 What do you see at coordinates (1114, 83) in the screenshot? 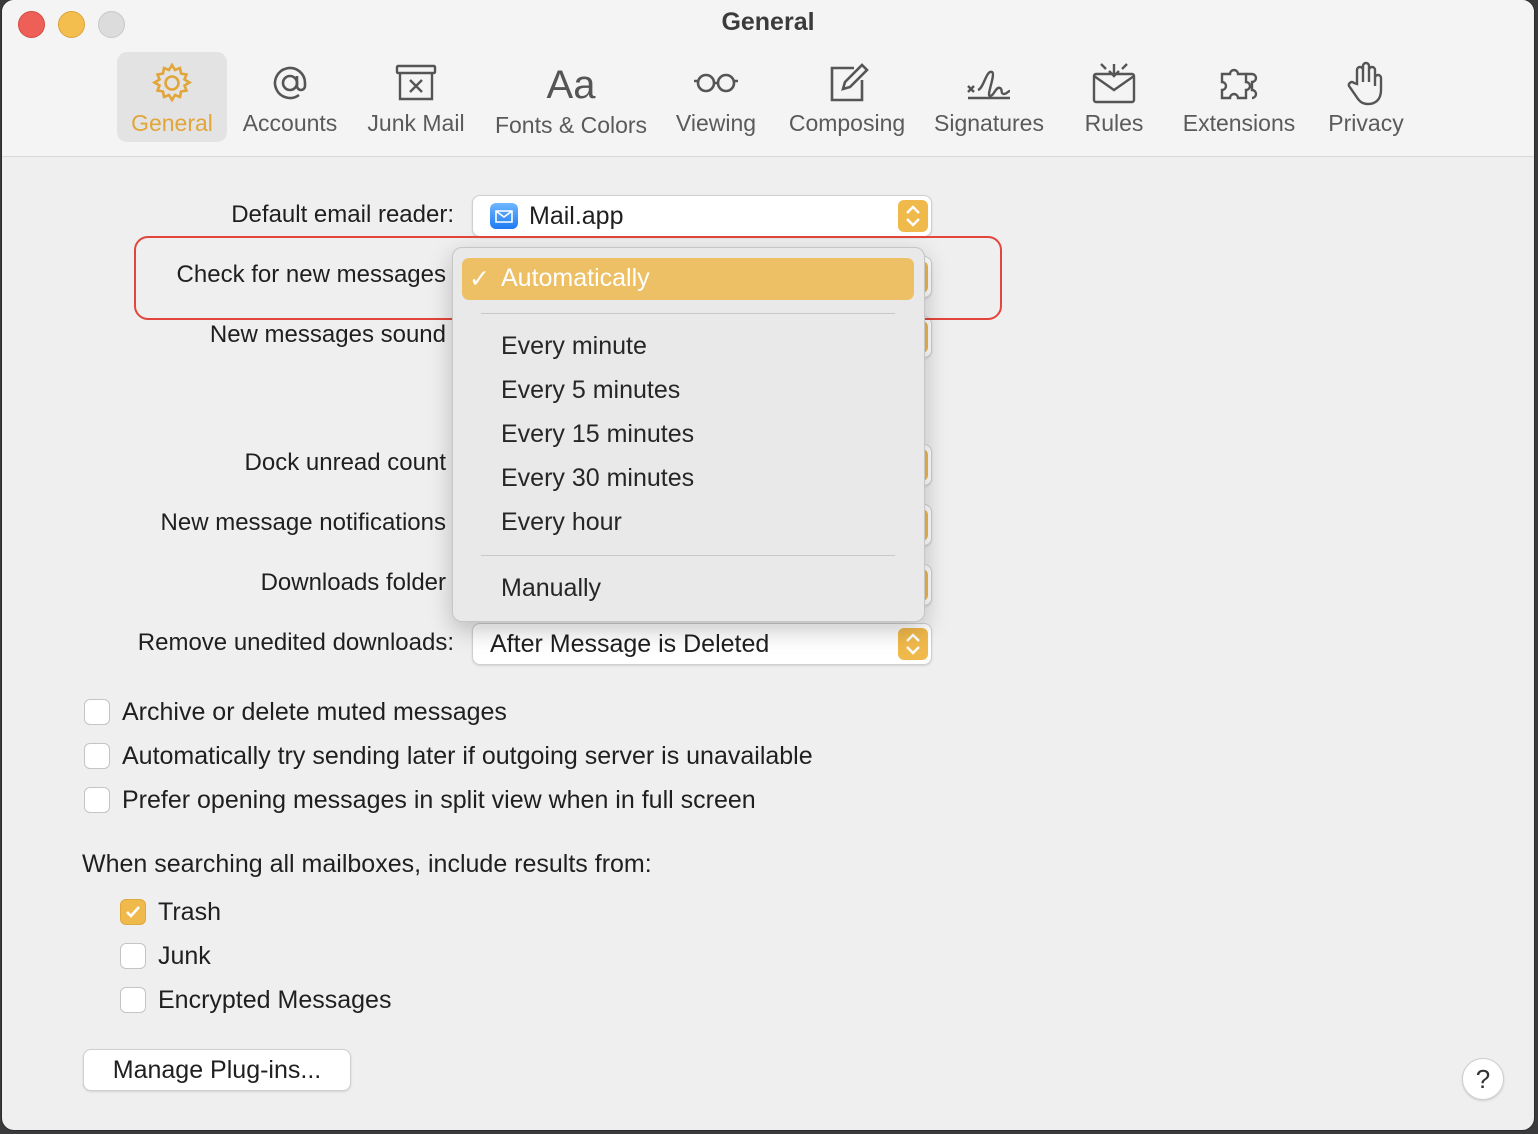
I see `rules-icon` at bounding box center [1114, 83].